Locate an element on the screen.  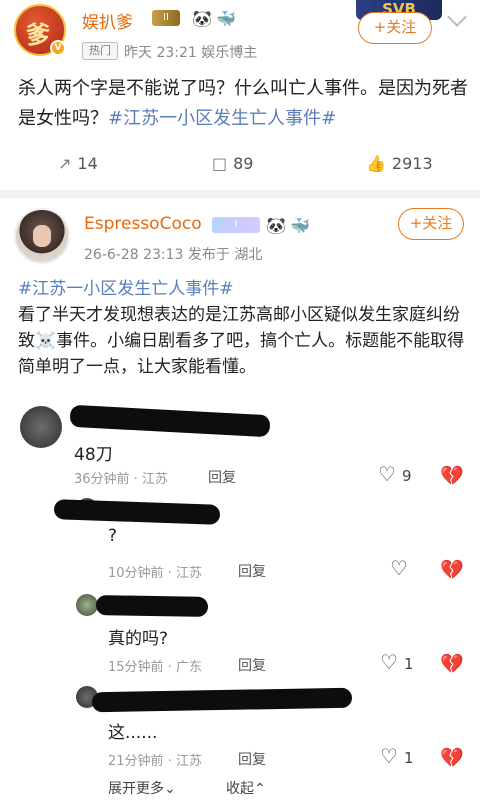
action-bar: ↗ 14 □ 89 👍 2913 is located at coordinates (240, 165).